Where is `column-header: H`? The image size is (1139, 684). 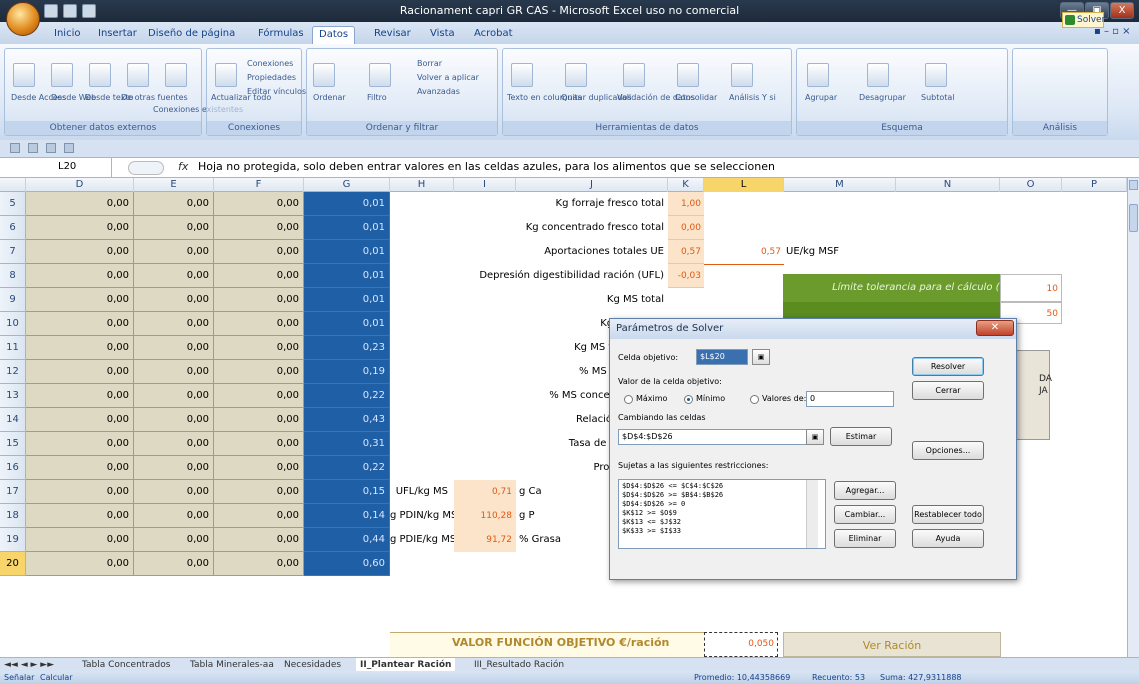
column-header: H is located at coordinates (422, 185).